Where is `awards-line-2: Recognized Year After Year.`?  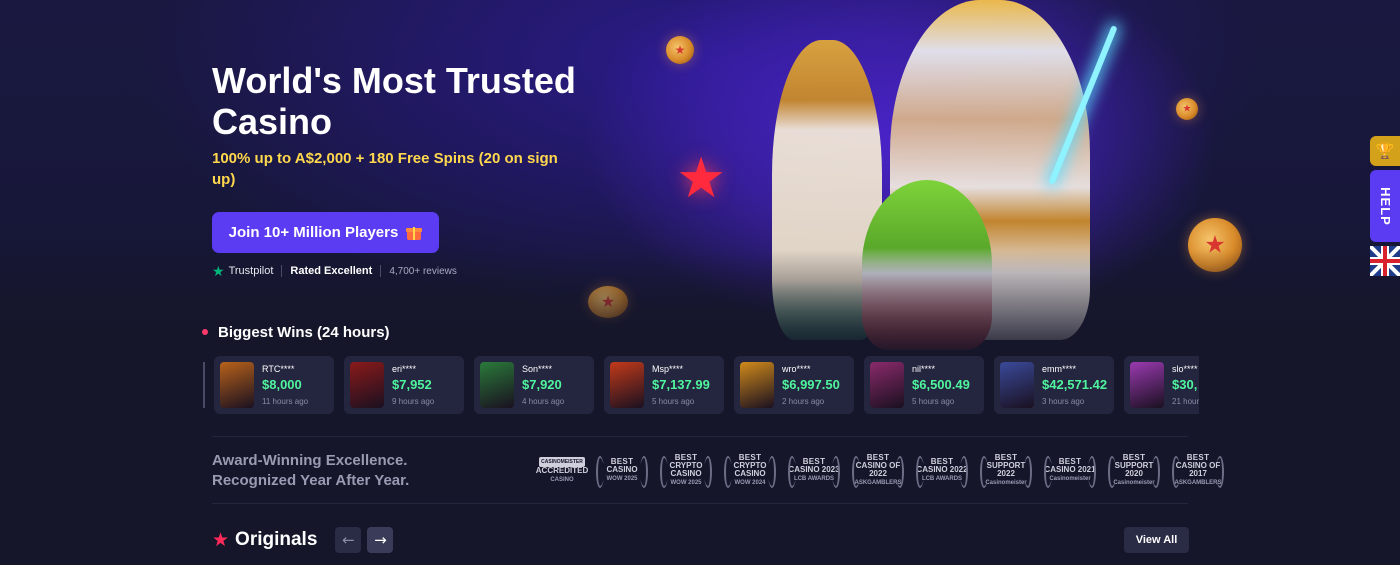
awards-line-2: Recognized Year After Year. is located at coordinates (311, 480).